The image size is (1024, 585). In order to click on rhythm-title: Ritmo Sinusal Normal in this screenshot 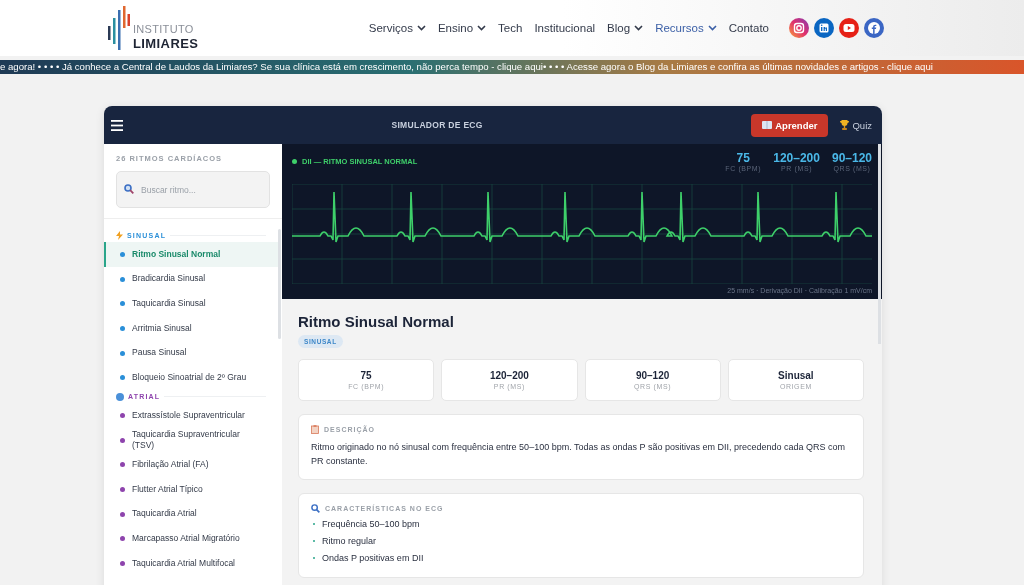, I will do `click(376, 321)`.